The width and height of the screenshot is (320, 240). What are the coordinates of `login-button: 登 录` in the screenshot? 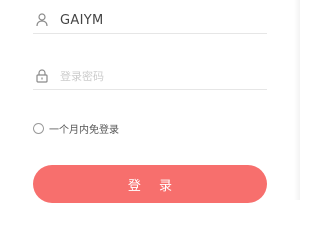 It's located at (150, 184).